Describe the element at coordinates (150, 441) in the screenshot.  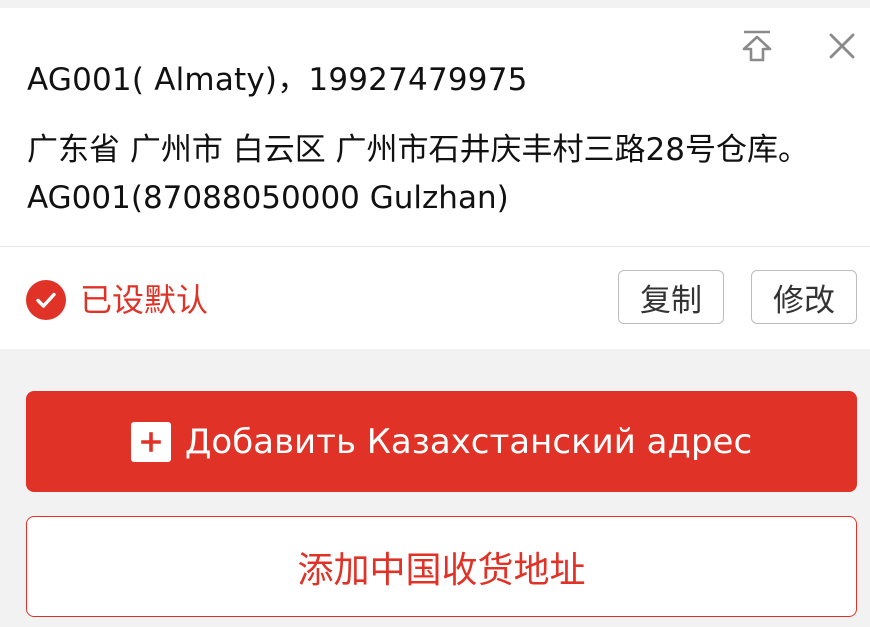
I see `plus-icon` at that location.